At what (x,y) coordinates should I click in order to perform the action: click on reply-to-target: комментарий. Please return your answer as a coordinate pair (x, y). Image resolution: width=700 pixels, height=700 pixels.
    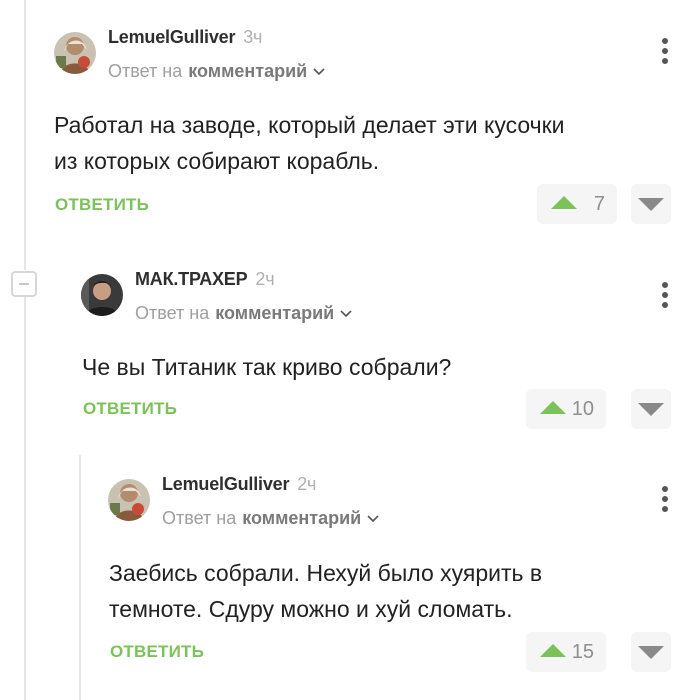
    Looking at the image, I should click on (301, 518).